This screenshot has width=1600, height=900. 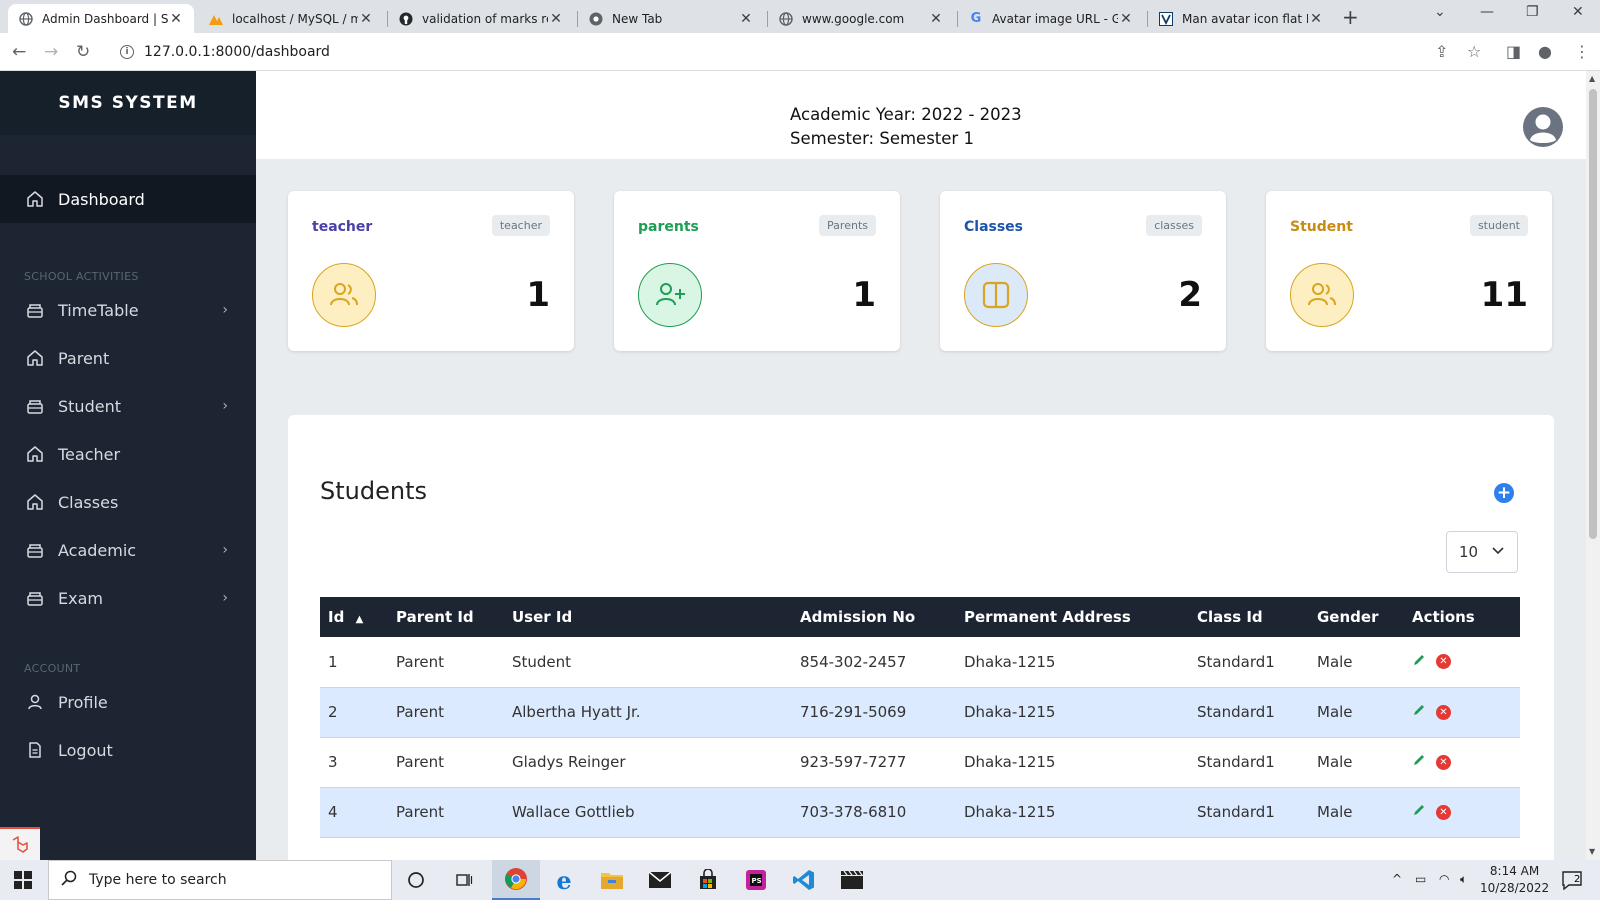 What do you see at coordinates (756, 880) in the screenshot?
I see `phpstorm-icon: PS` at bounding box center [756, 880].